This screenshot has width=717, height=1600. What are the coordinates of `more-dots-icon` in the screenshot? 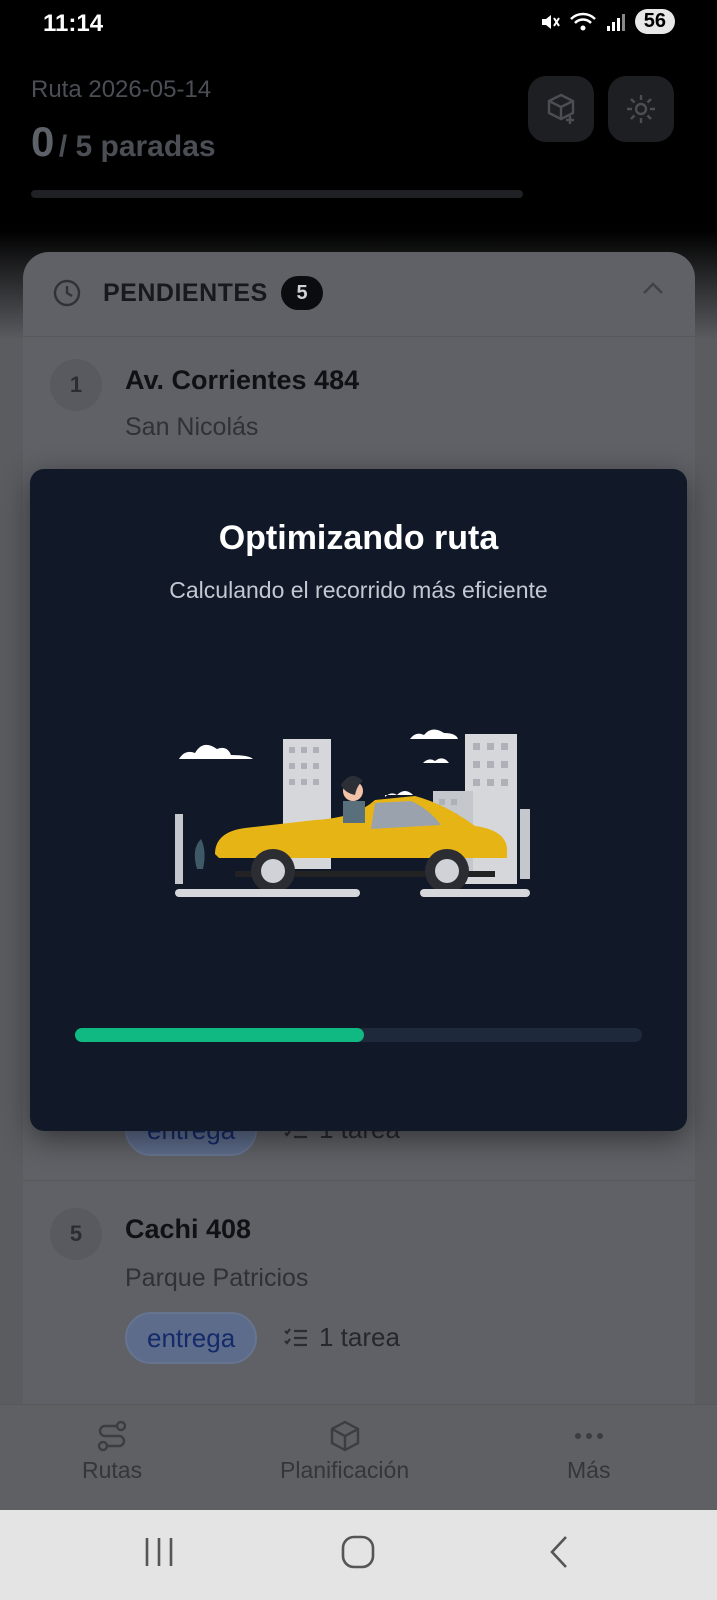 It's located at (588, 1436).